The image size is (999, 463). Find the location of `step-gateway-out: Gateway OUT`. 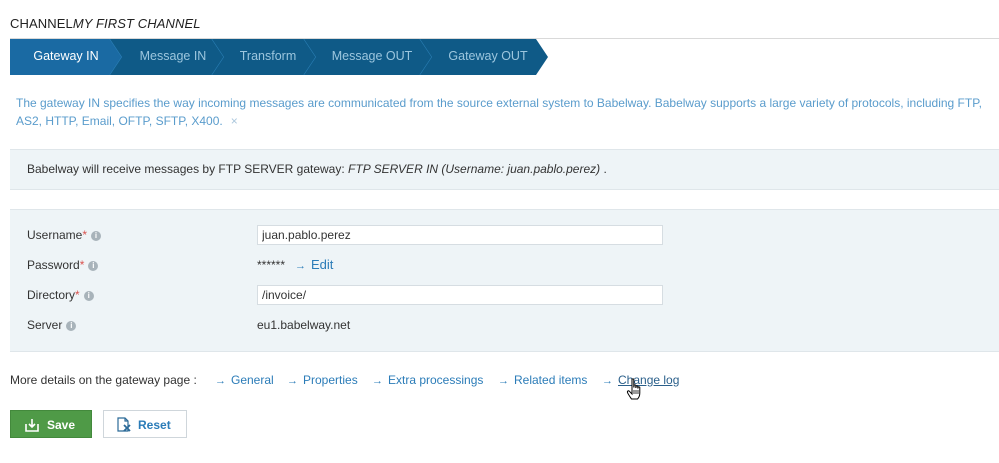

step-gateway-out: Gateway OUT is located at coordinates (484, 57).